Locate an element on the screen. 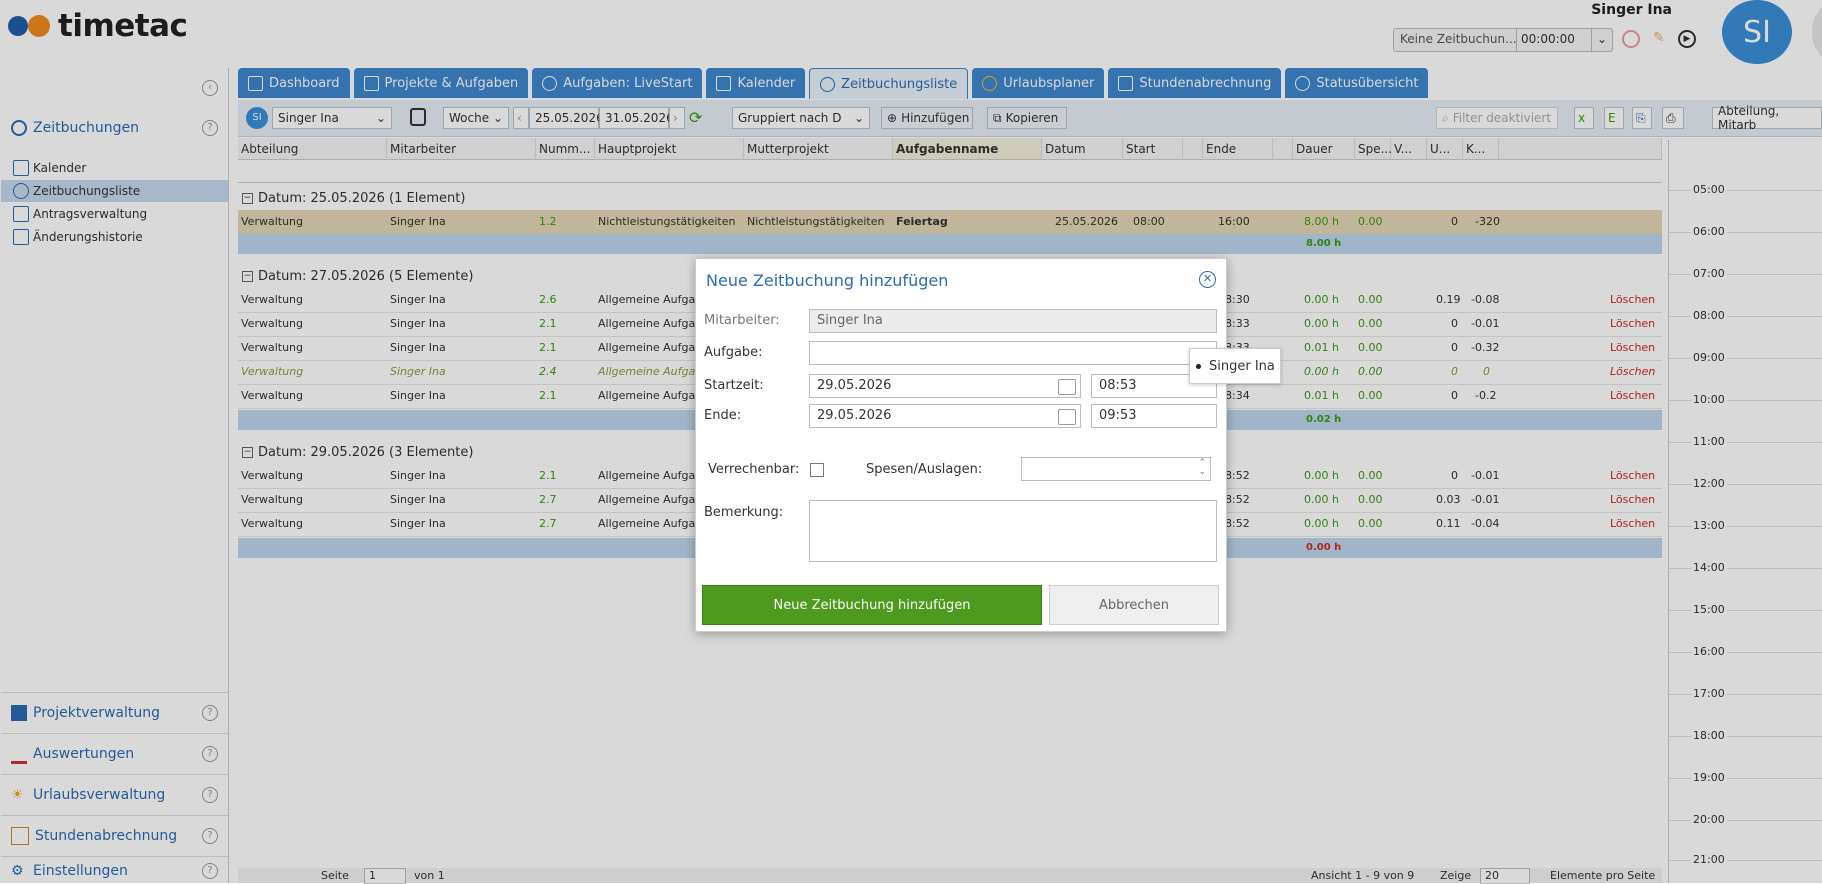 The height and width of the screenshot is (884, 1822). end-date-field: 29.05.2026 is located at coordinates (945, 416).